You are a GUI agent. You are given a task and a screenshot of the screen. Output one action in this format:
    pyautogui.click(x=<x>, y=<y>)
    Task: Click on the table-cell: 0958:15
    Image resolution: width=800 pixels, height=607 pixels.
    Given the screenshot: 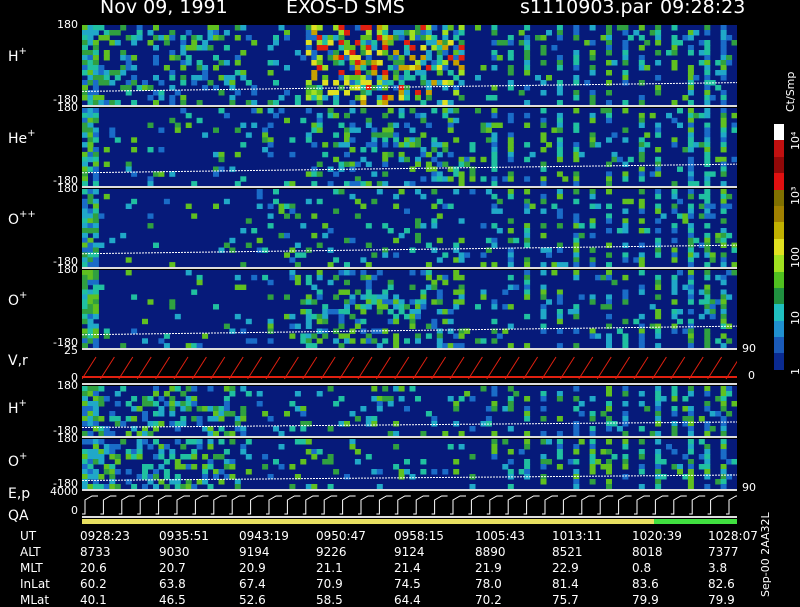 What is the action you would take?
    pyautogui.click(x=419, y=536)
    